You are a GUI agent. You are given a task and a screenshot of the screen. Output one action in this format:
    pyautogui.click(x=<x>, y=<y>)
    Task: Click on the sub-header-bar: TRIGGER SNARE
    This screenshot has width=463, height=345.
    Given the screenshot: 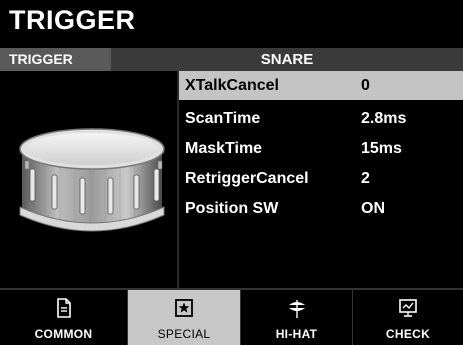 What is the action you would take?
    pyautogui.click(x=231, y=59)
    